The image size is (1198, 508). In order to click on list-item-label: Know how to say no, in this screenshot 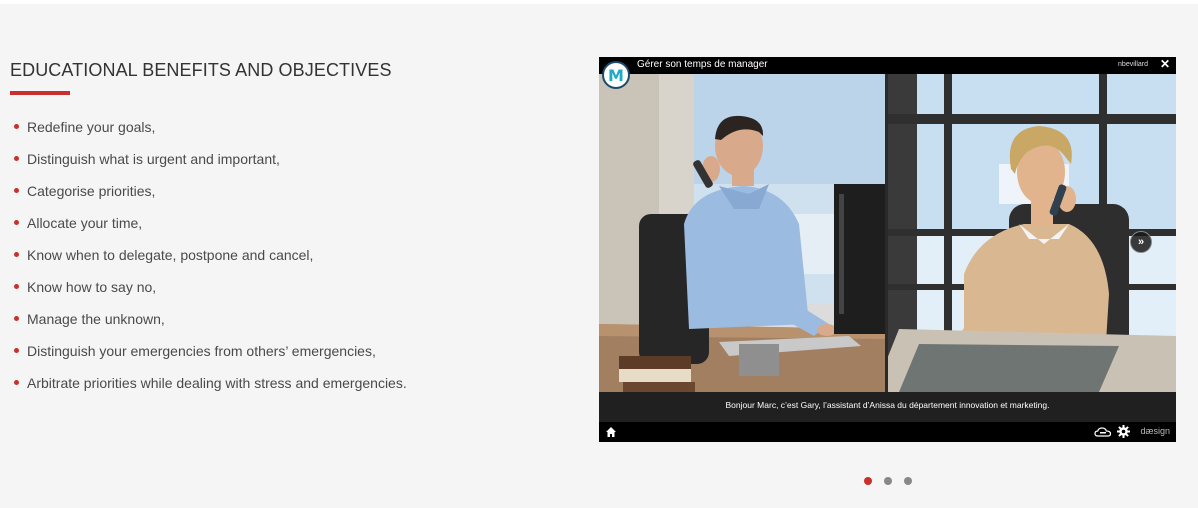, I will do `click(92, 287)`.